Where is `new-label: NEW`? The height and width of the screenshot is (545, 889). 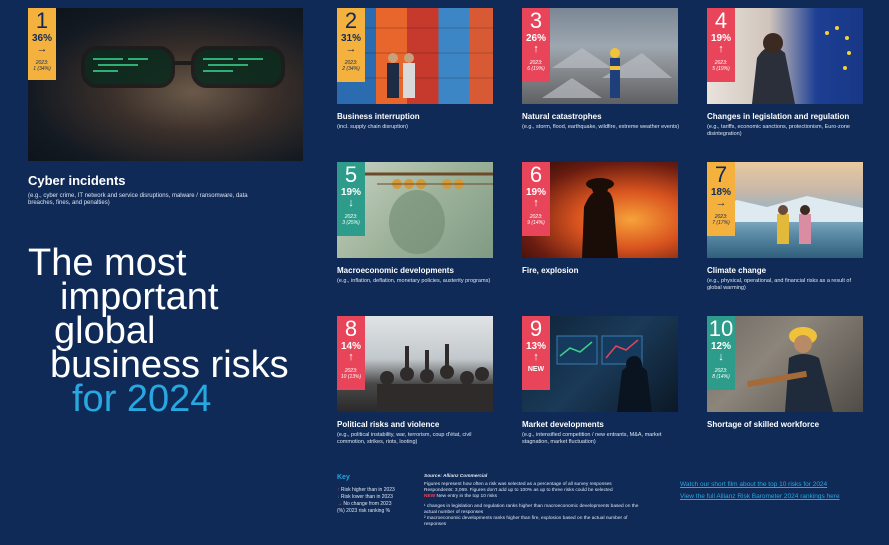 new-label: NEW is located at coordinates (430, 496).